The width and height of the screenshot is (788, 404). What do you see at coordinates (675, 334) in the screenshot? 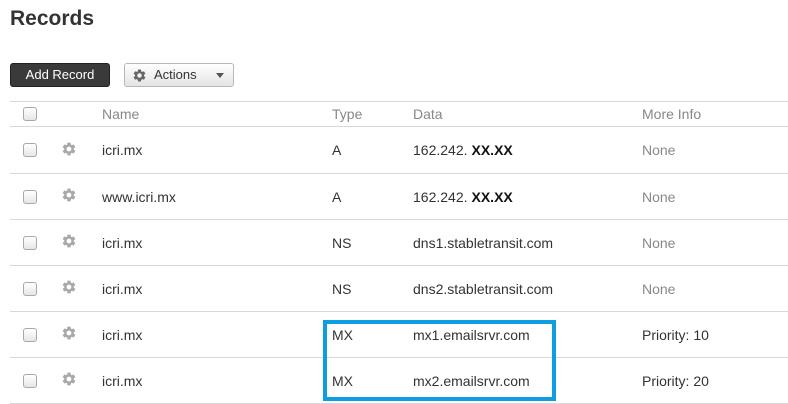
I see `record-more-info: Priority: 10` at bounding box center [675, 334].